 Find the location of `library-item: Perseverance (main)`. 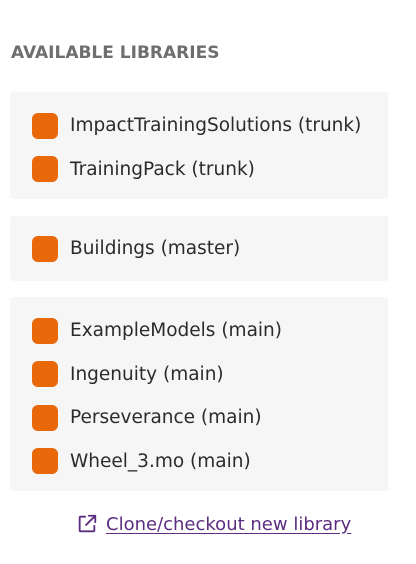

library-item: Perseverance (main) is located at coordinates (199, 418).